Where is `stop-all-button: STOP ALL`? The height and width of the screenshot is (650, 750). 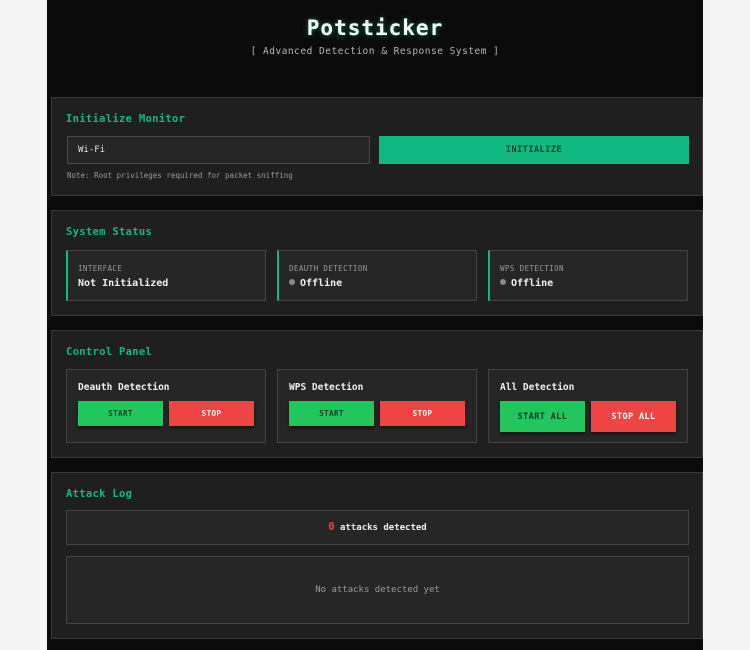 stop-all-button: STOP ALL is located at coordinates (633, 416).